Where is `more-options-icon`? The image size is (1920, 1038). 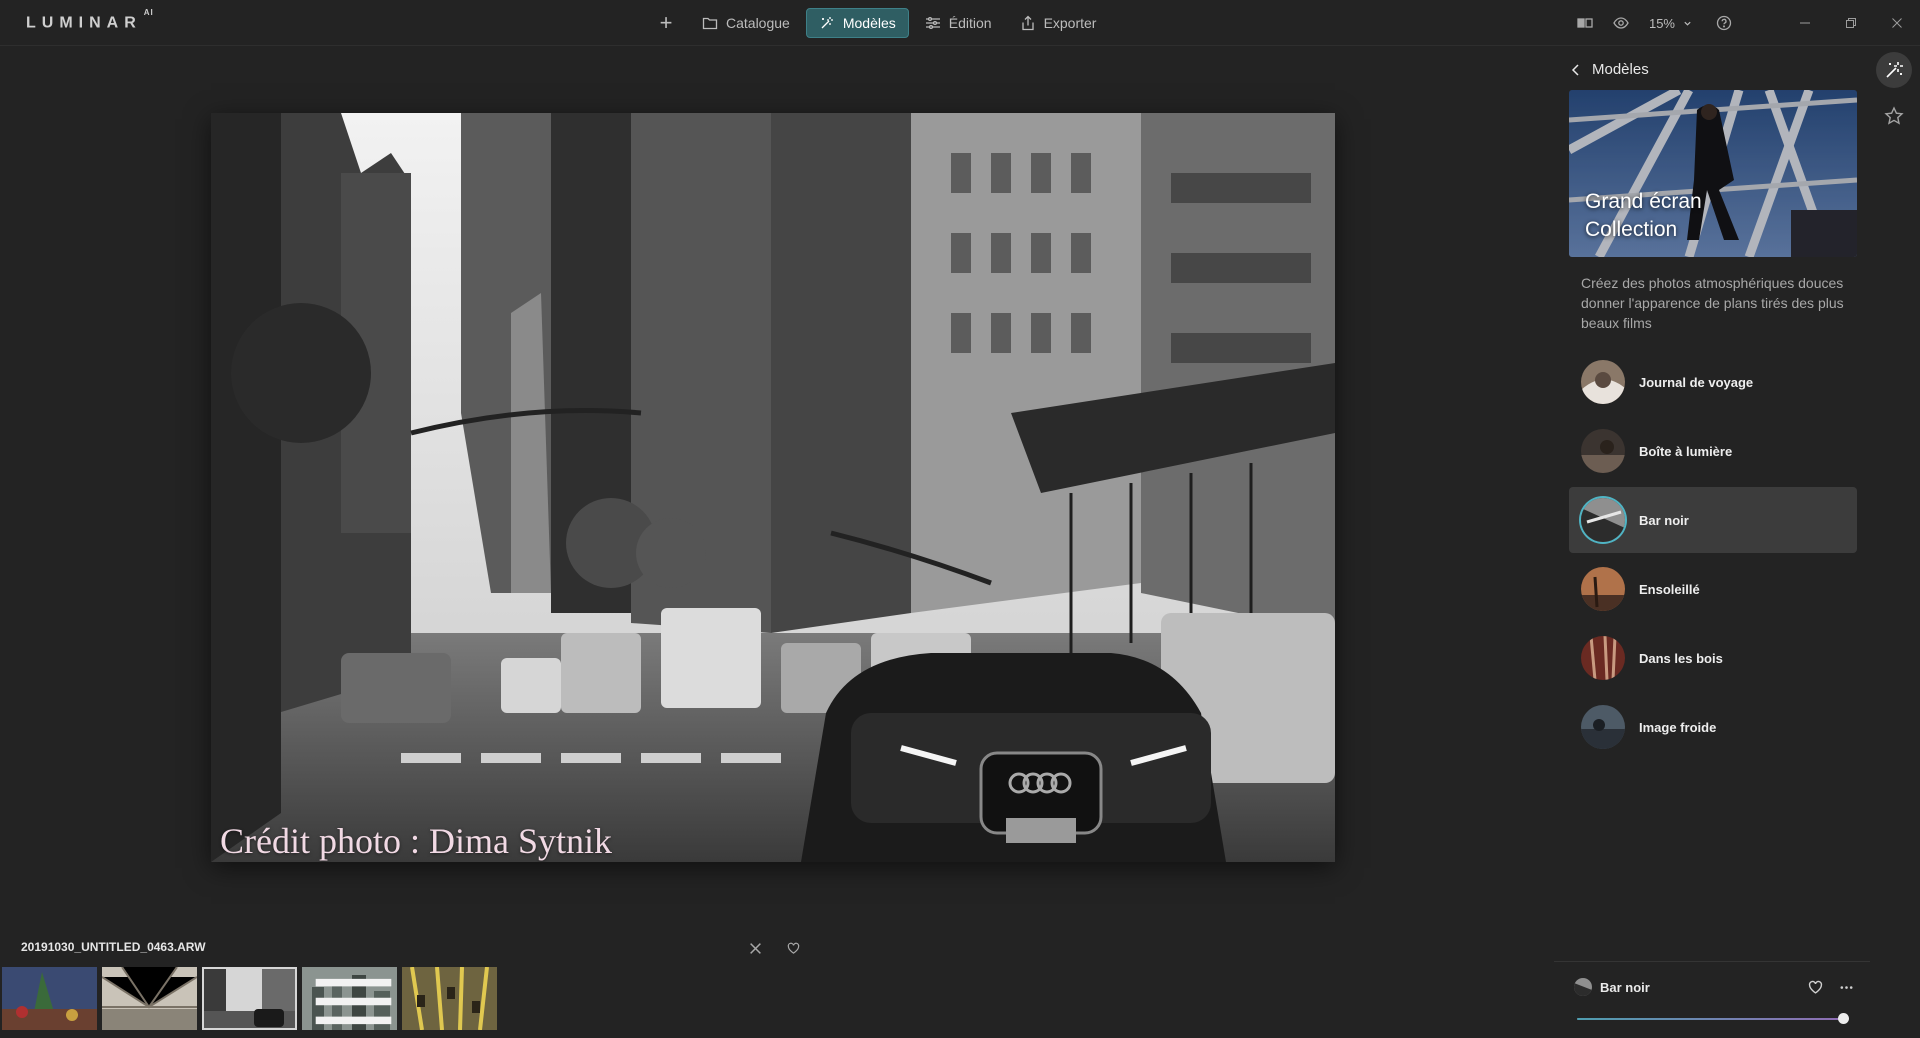 more-options-icon is located at coordinates (1846, 987).